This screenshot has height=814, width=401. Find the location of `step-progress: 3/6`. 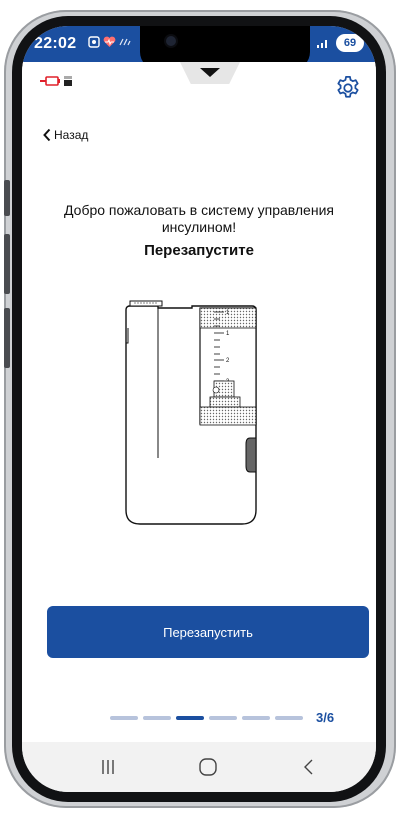

step-progress: 3/6 is located at coordinates (222, 717).